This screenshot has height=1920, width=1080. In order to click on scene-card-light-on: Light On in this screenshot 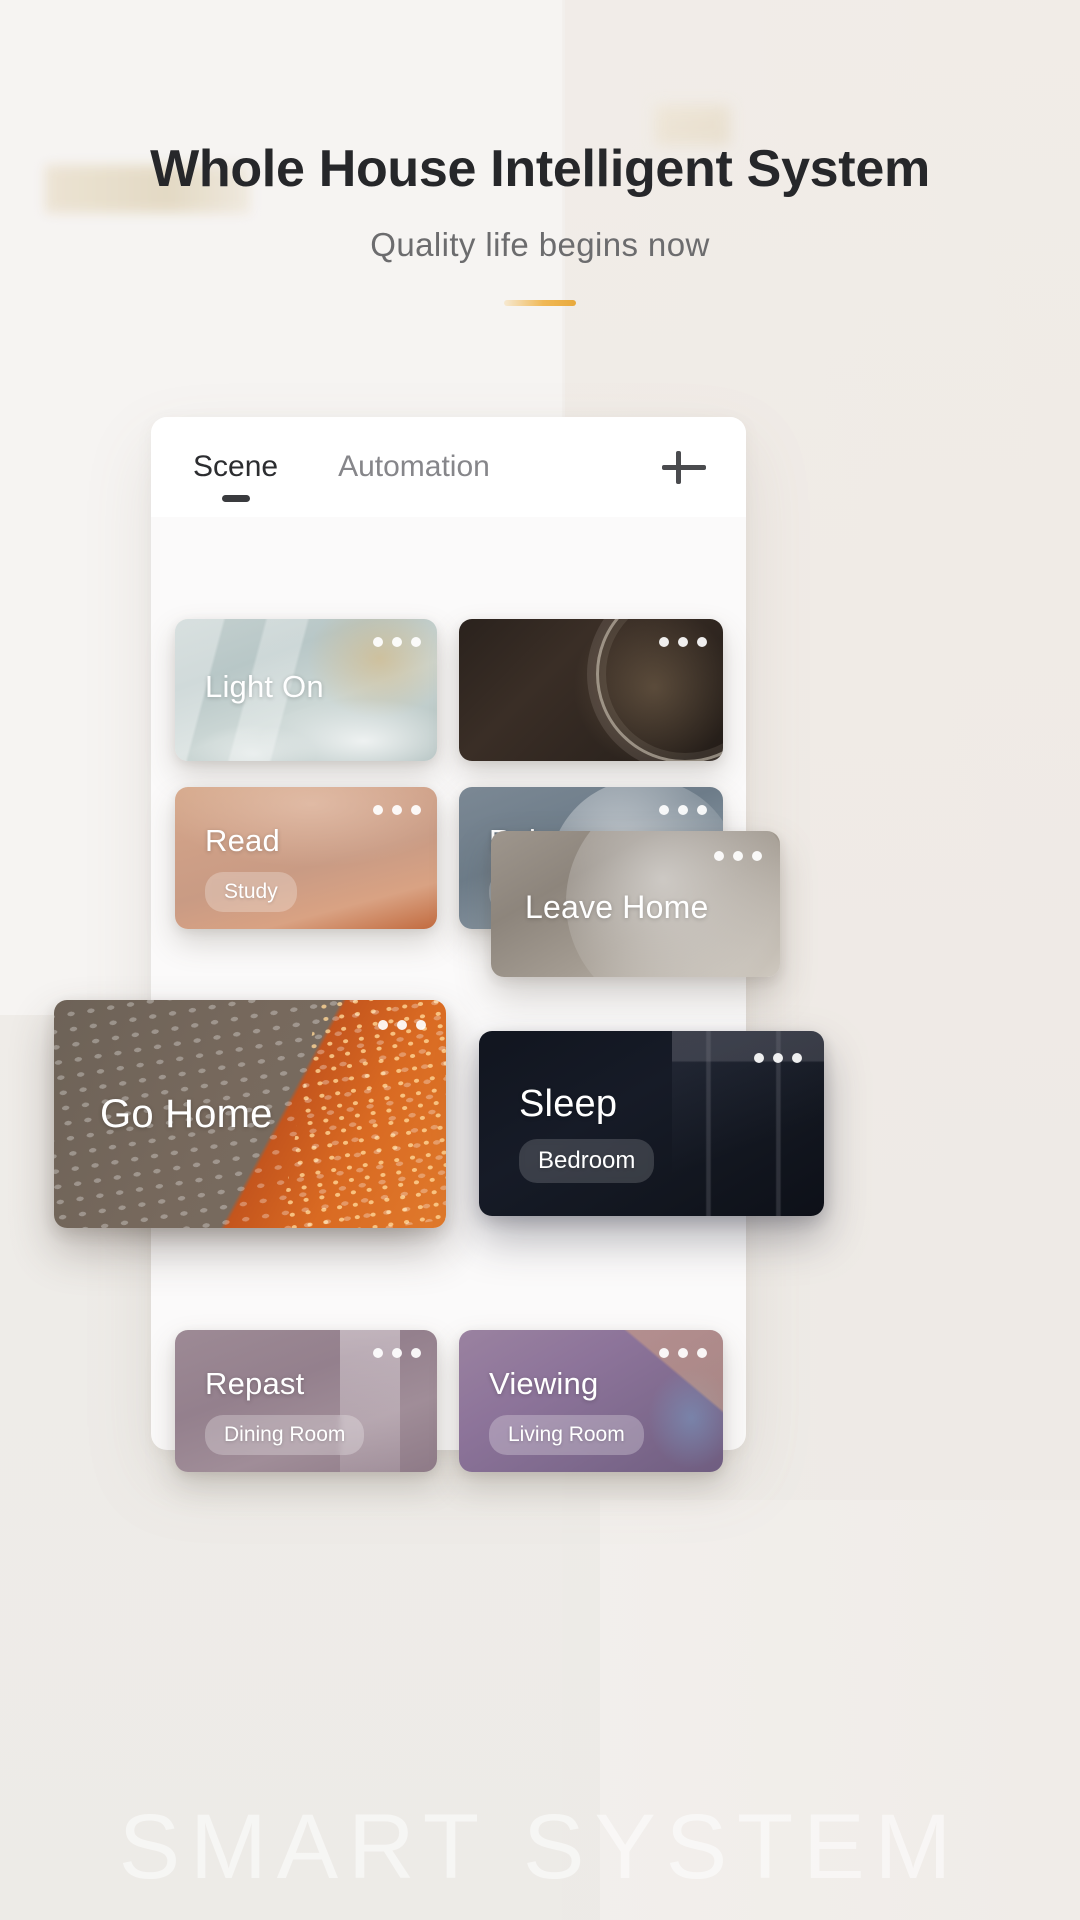, I will do `click(306, 690)`.